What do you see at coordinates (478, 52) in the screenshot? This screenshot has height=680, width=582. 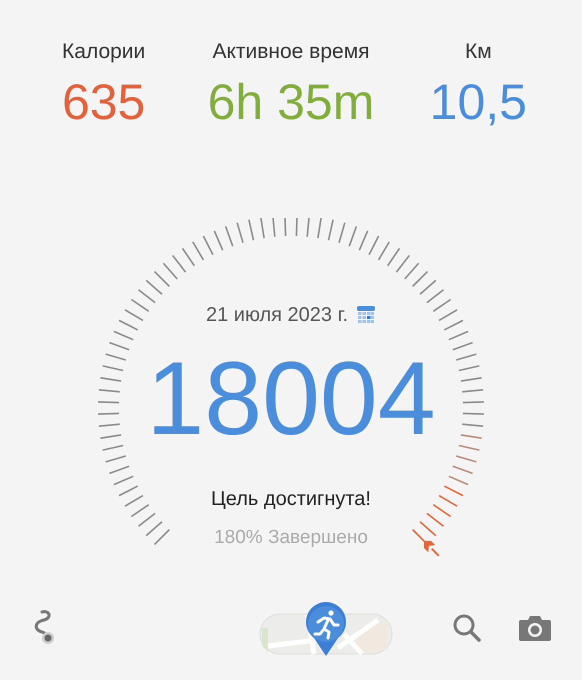 I see `stat-label: Км` at bounding box center [478, 52].